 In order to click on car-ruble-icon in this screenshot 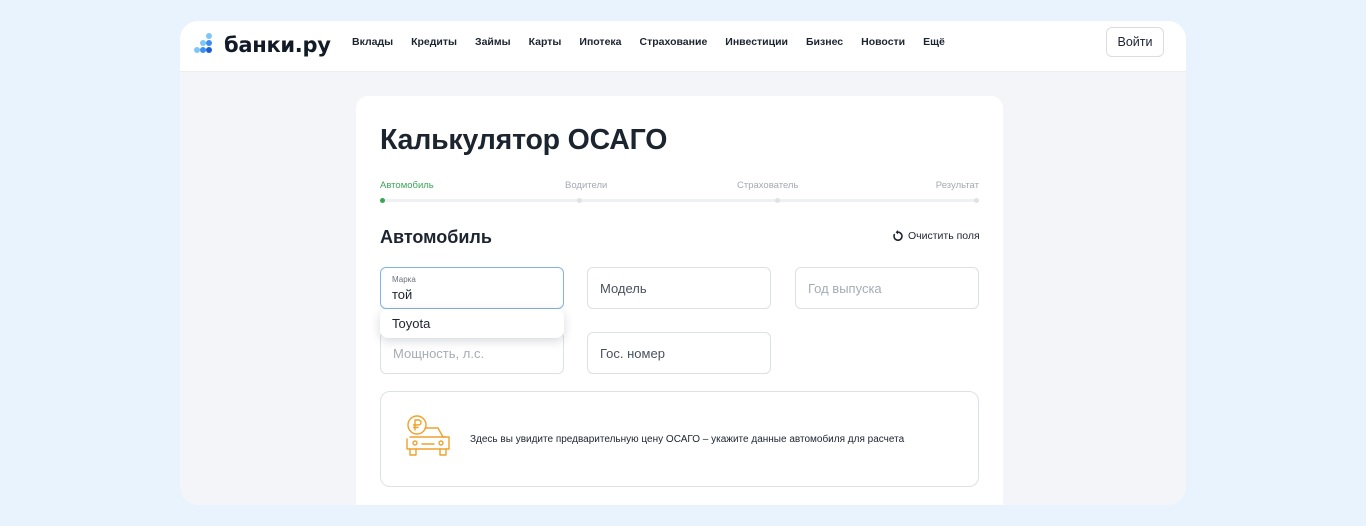, I will do `click(428, 435)`.